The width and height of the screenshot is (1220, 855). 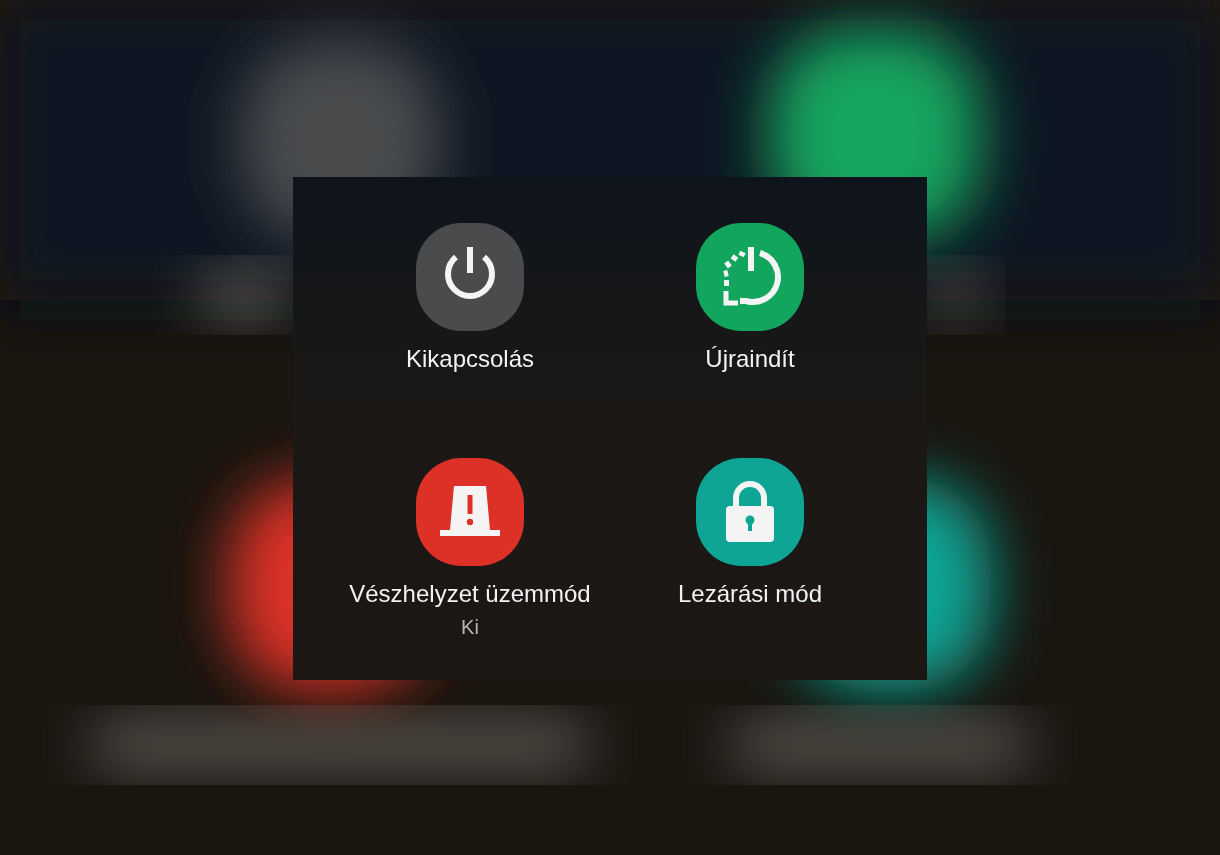 What do you see at coordinates (470, 594) in the screenshot?
I see `action-label: Vészhelyzet üzemmód` at bounding box center [470, 594].